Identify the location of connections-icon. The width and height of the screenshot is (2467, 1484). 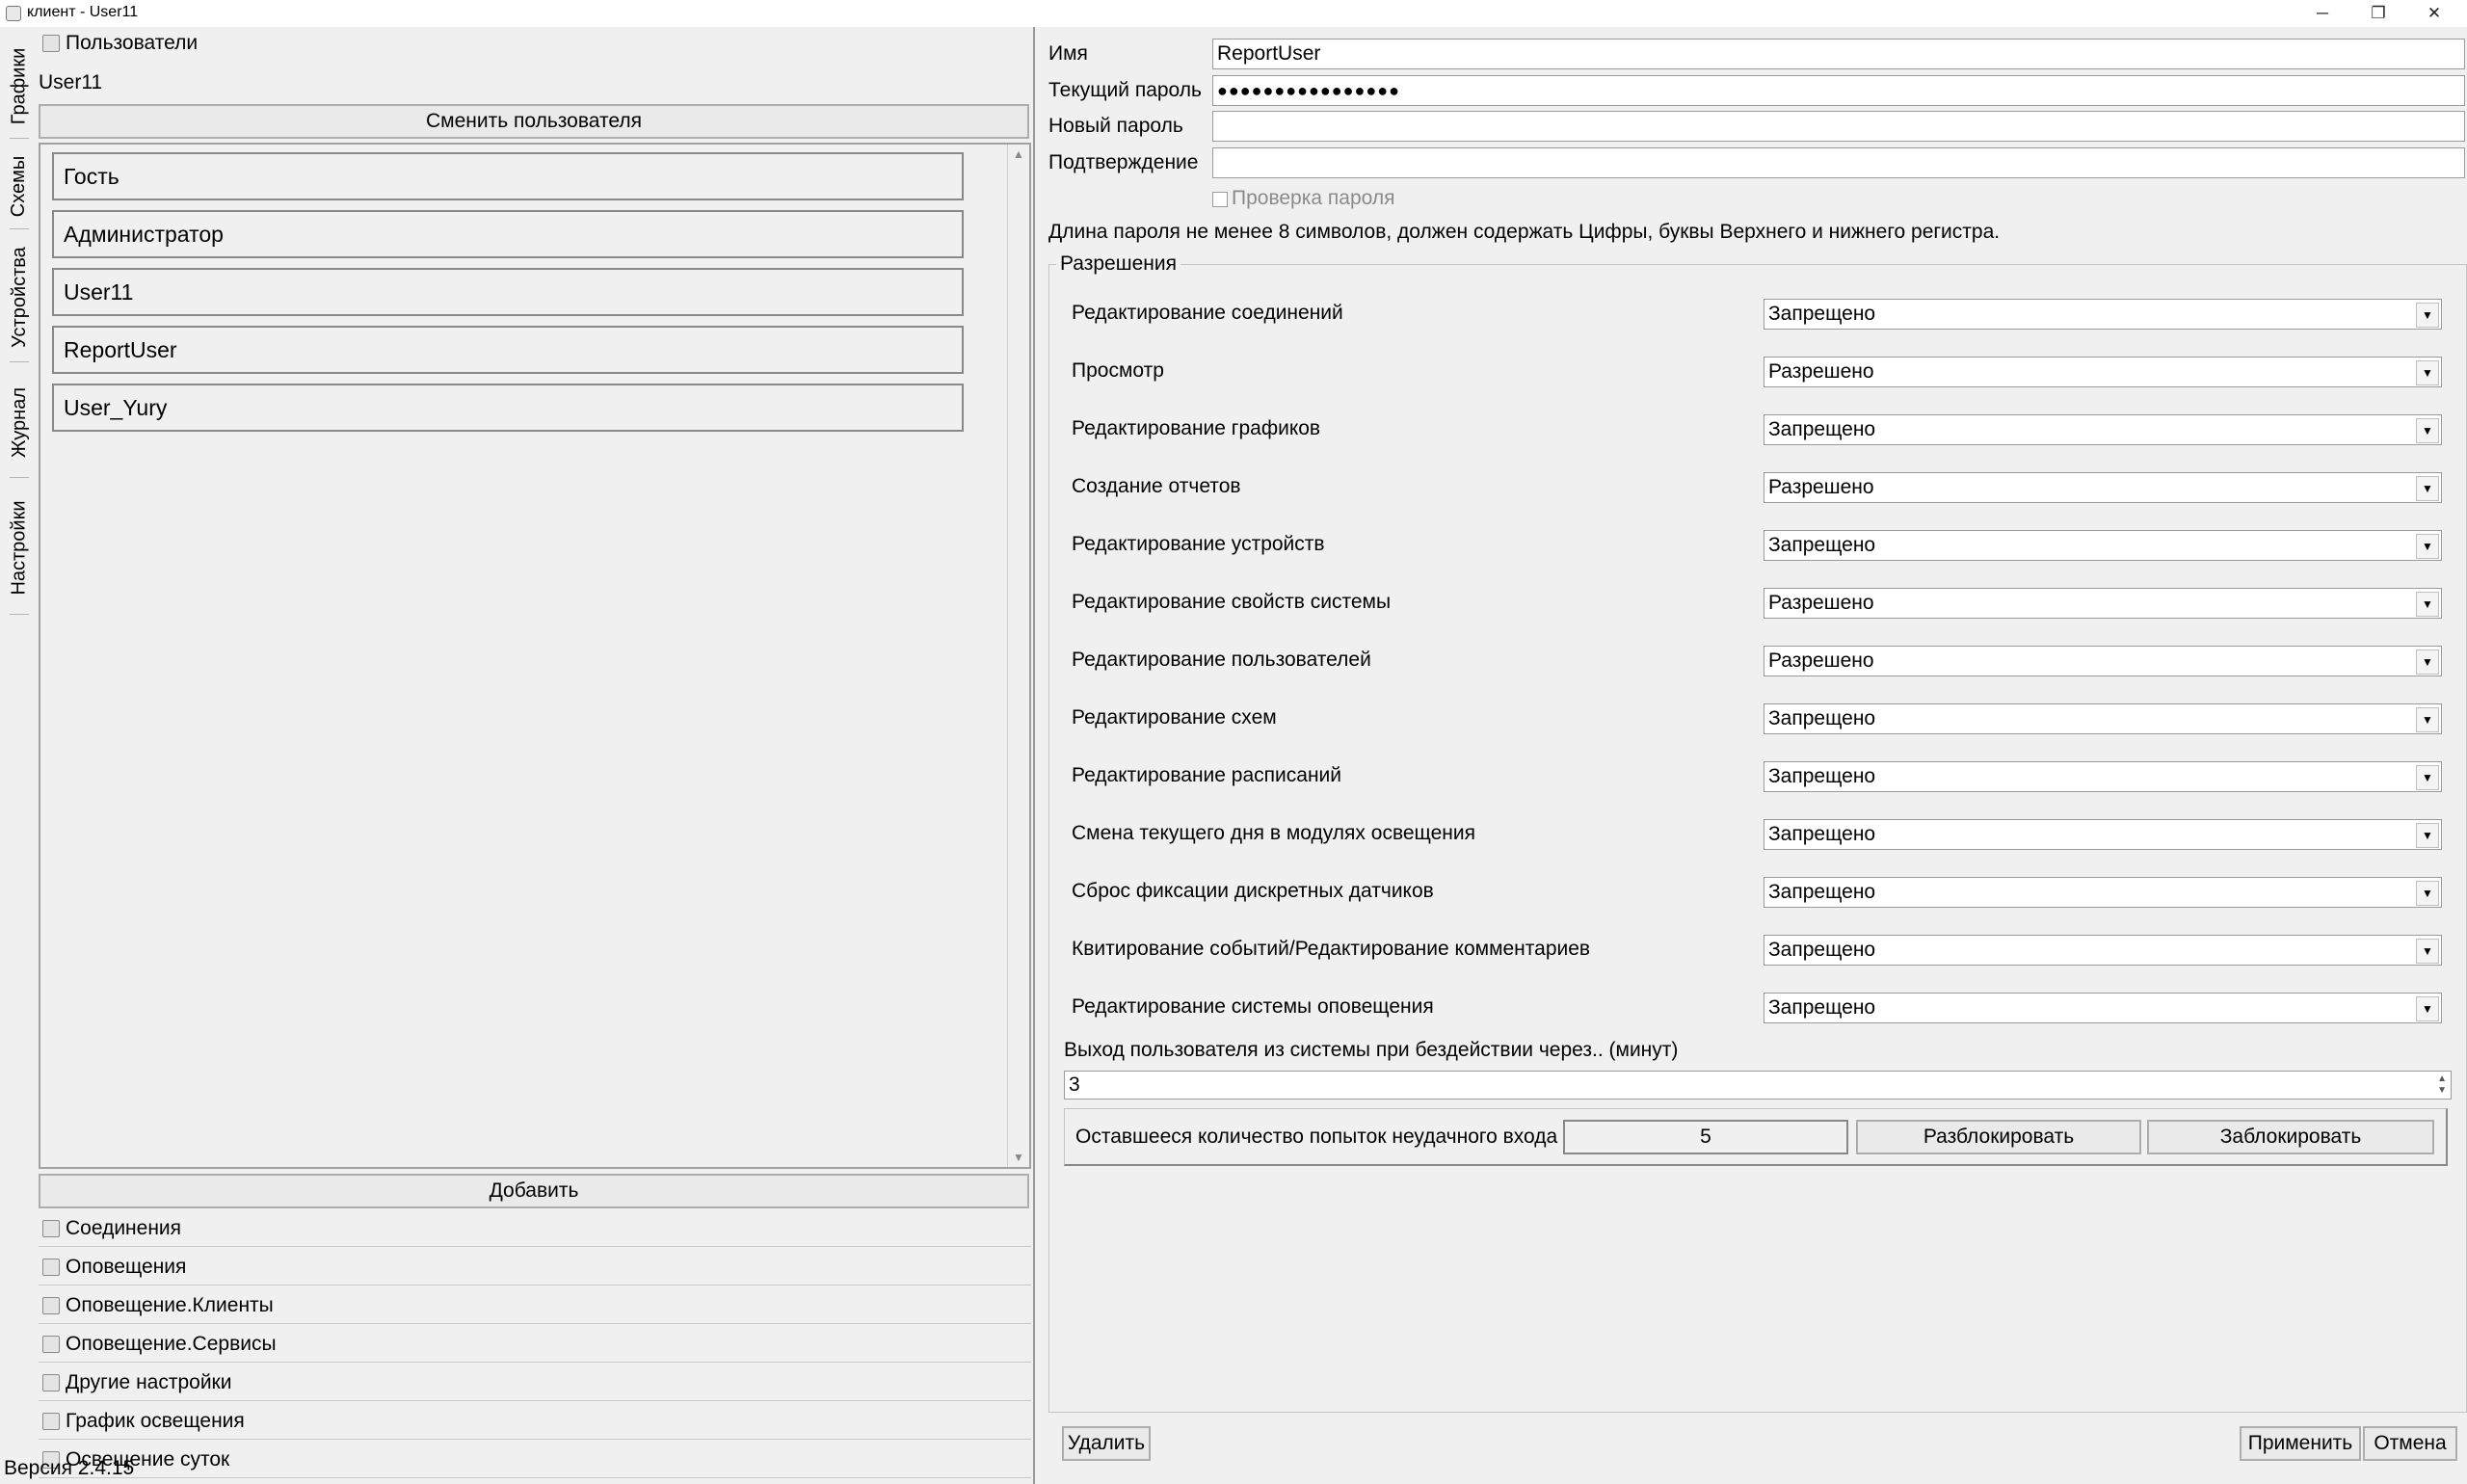
(51, 1228).